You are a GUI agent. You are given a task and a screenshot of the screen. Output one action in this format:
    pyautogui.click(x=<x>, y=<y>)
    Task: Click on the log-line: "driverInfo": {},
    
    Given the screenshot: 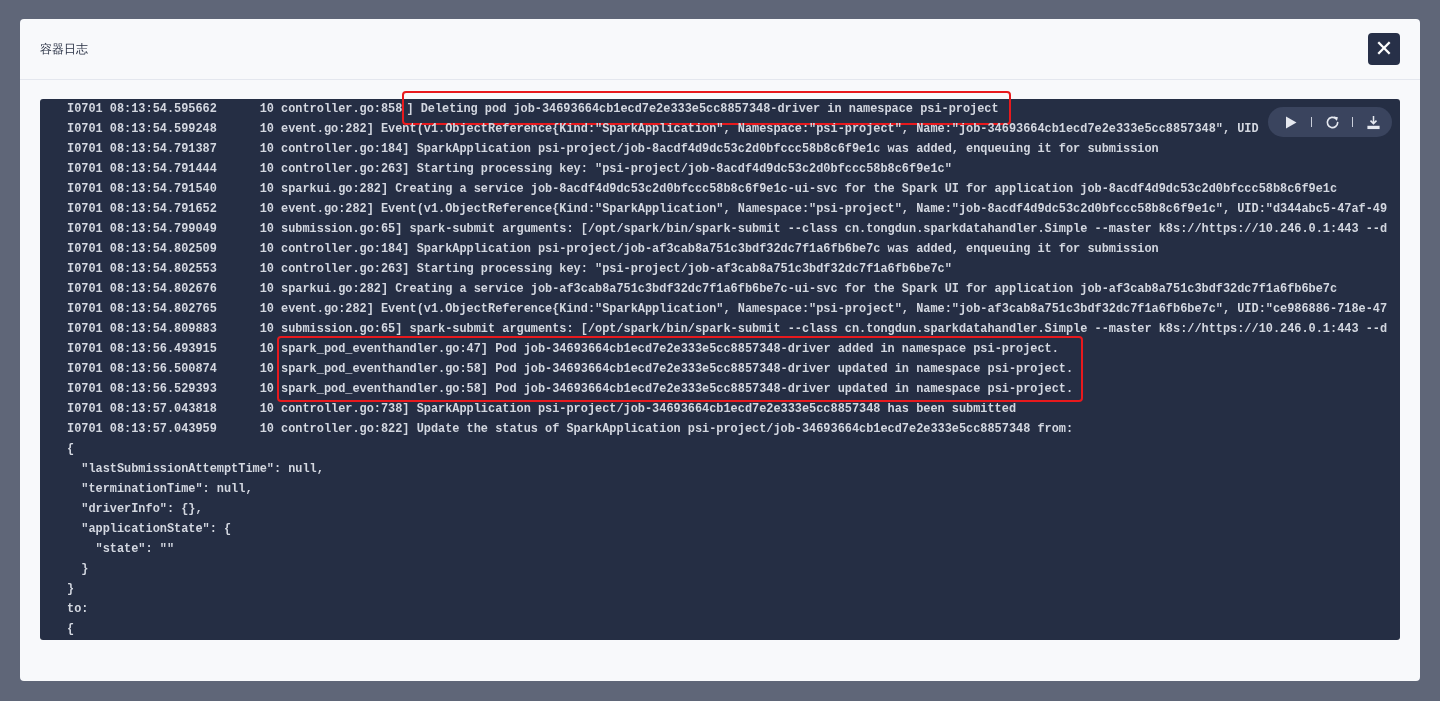 What is the action you would take?
    pyautogui.click(x=141, y=509)
    